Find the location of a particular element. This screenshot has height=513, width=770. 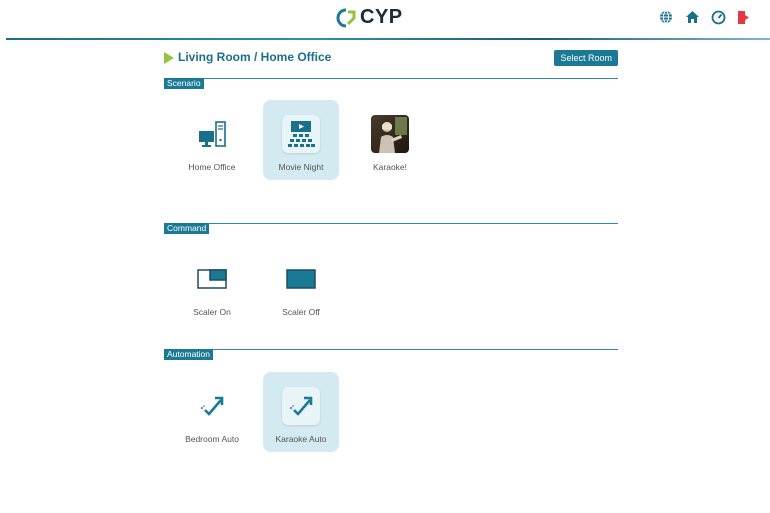

dashboard-icon is located at coordinates (718, 17).